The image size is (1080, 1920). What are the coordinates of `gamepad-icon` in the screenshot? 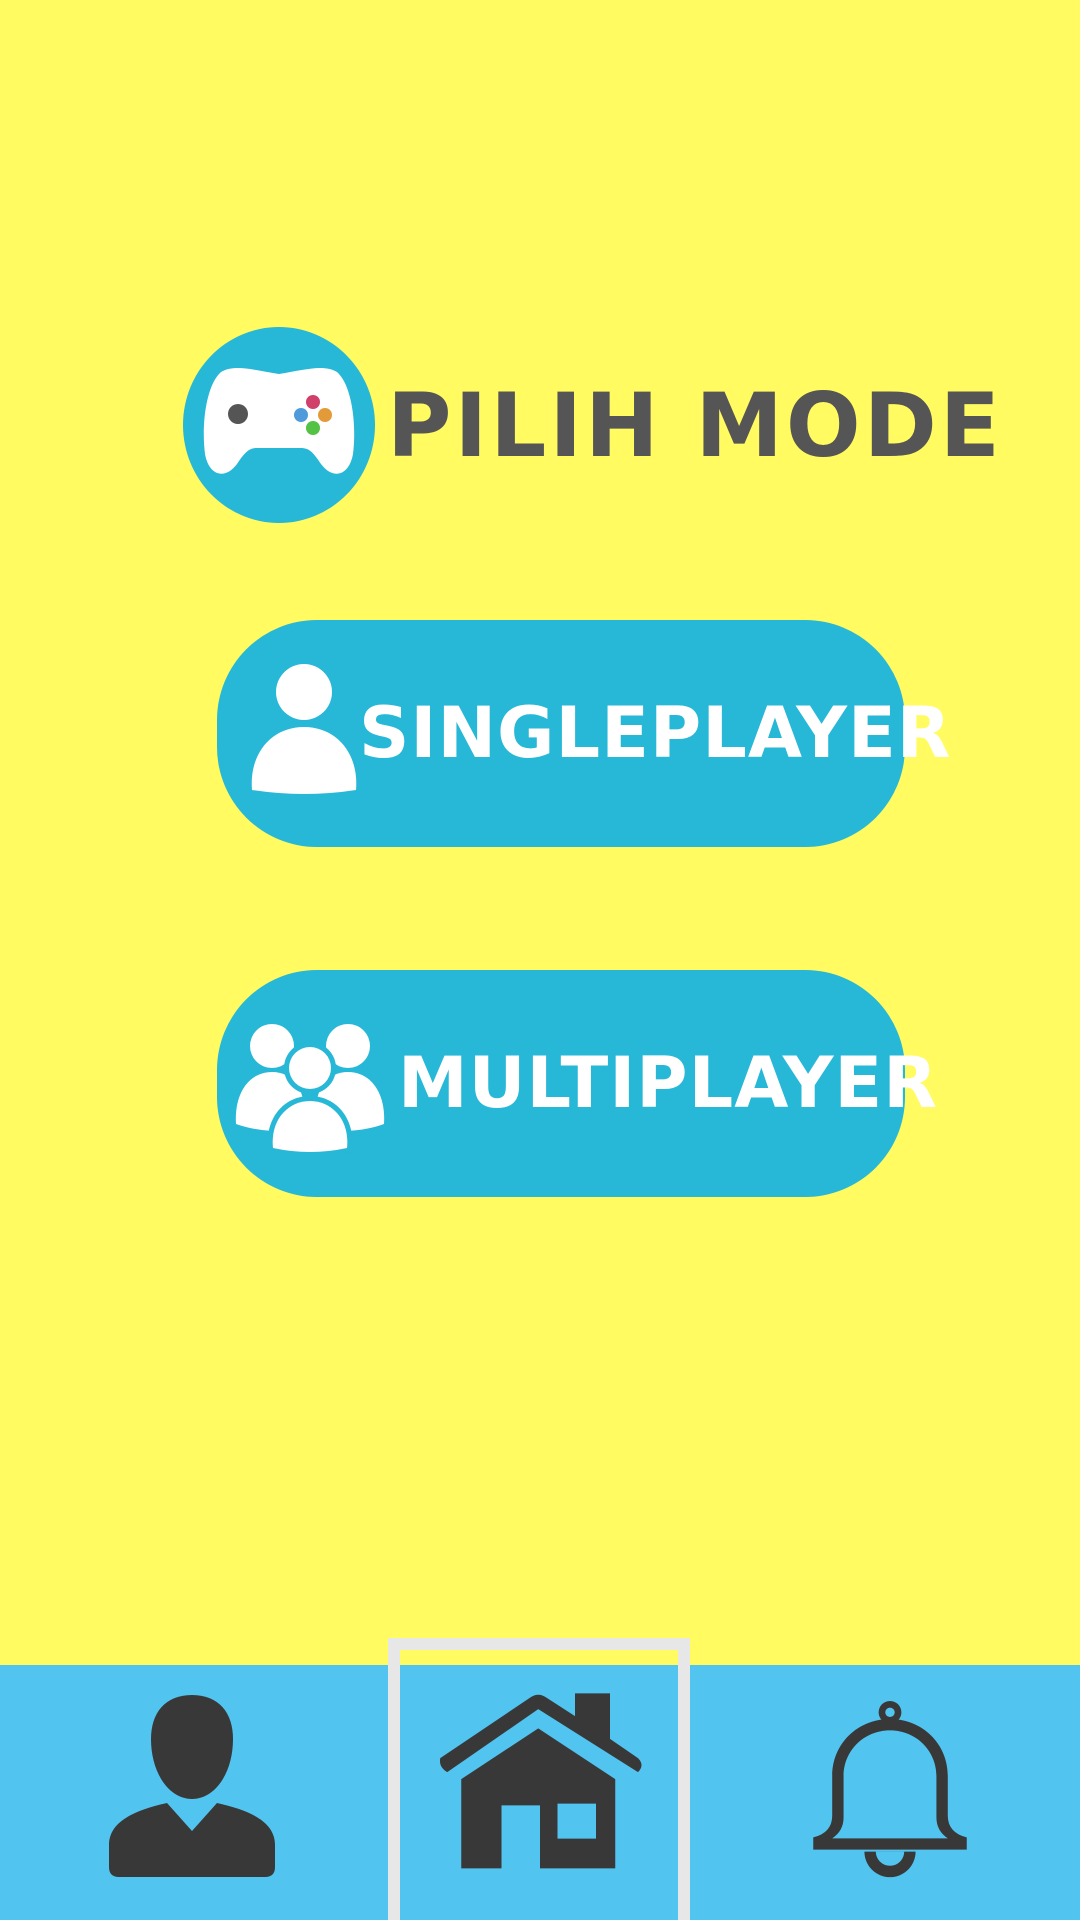 It's located at (279, 425).